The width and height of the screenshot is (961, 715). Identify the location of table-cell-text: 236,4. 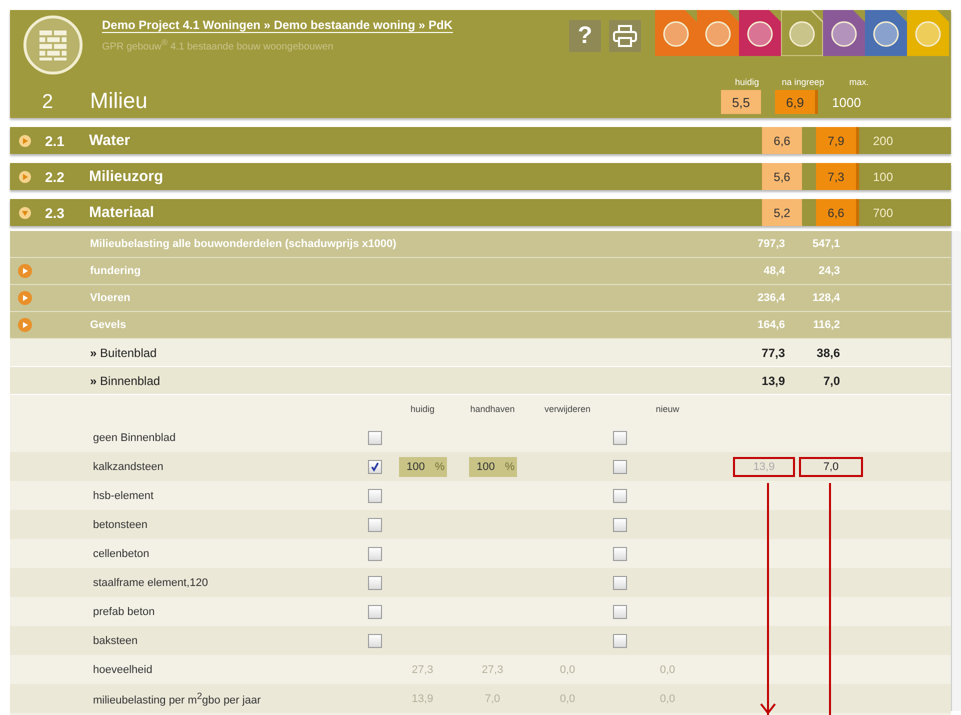
(771, 298).